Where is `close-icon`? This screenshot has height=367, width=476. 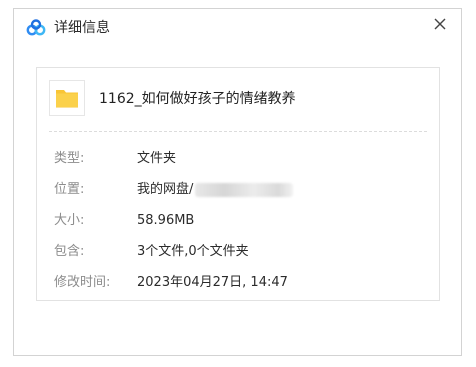 close-icon is located at coordinates (440, 24).